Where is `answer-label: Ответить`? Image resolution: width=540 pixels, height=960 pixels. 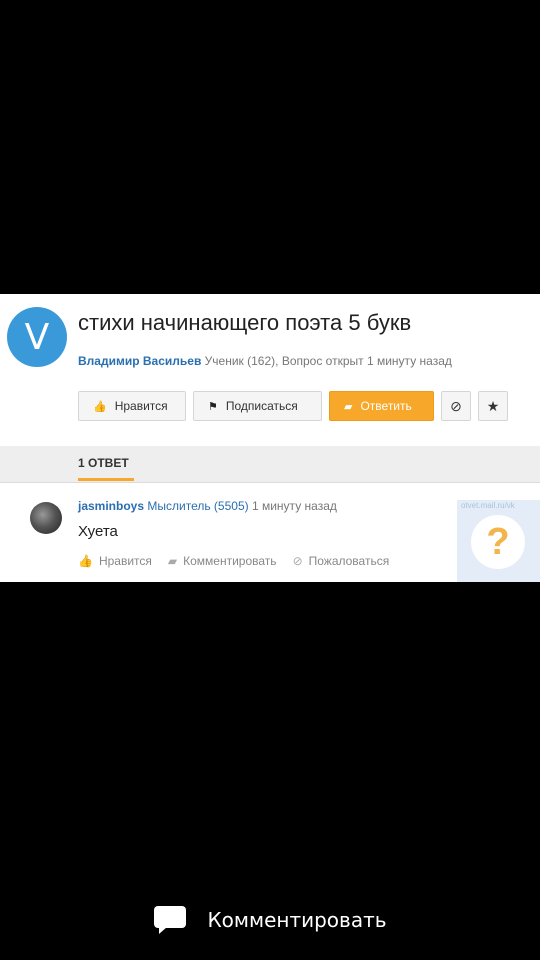 answer-label: Ответить is located at coordinates (386, 406).